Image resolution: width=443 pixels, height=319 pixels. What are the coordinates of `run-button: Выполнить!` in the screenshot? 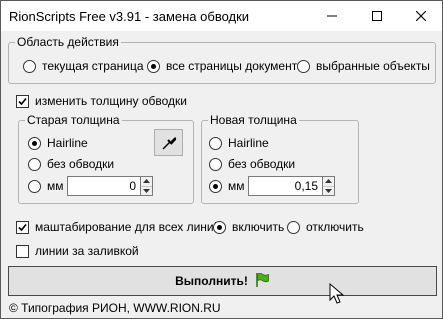 It's located at (222, 281).